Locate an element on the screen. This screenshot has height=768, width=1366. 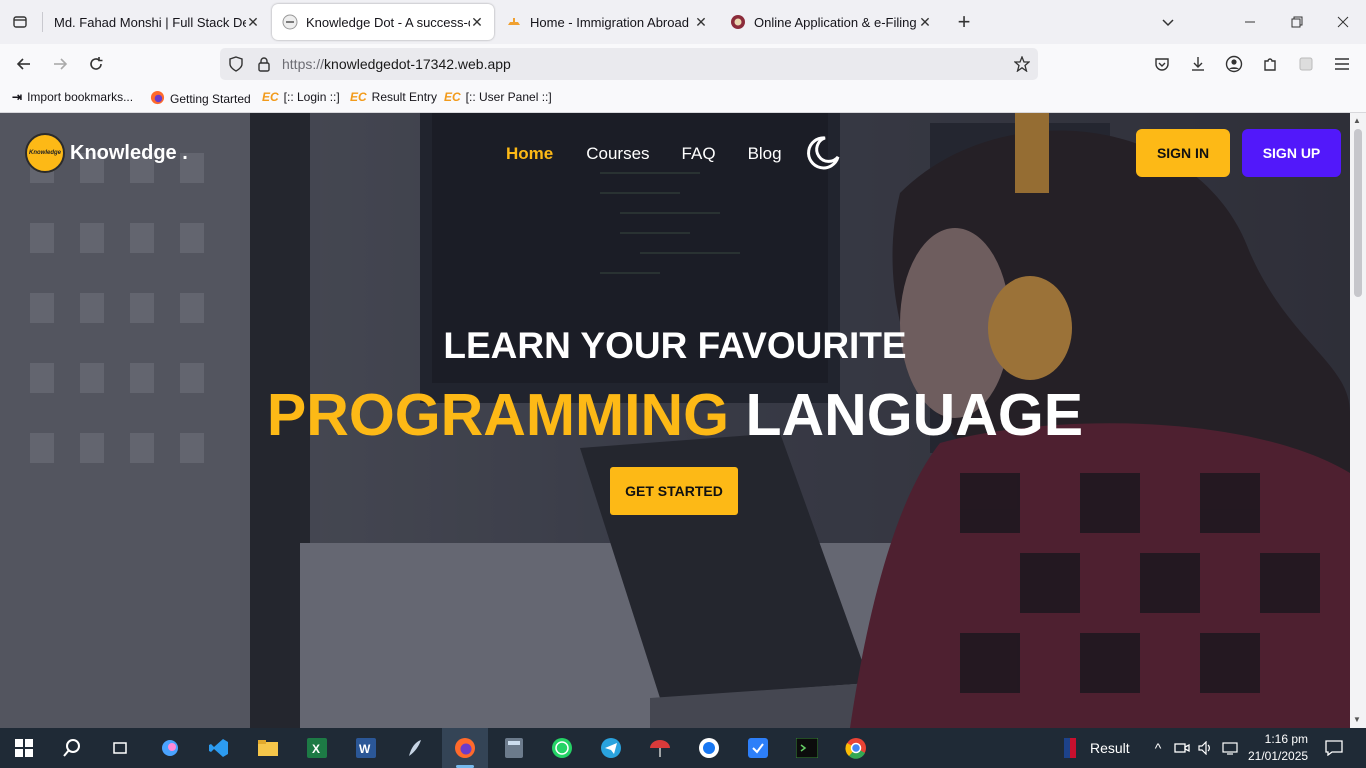
chrome-icon is located at coordinates (856, 748).